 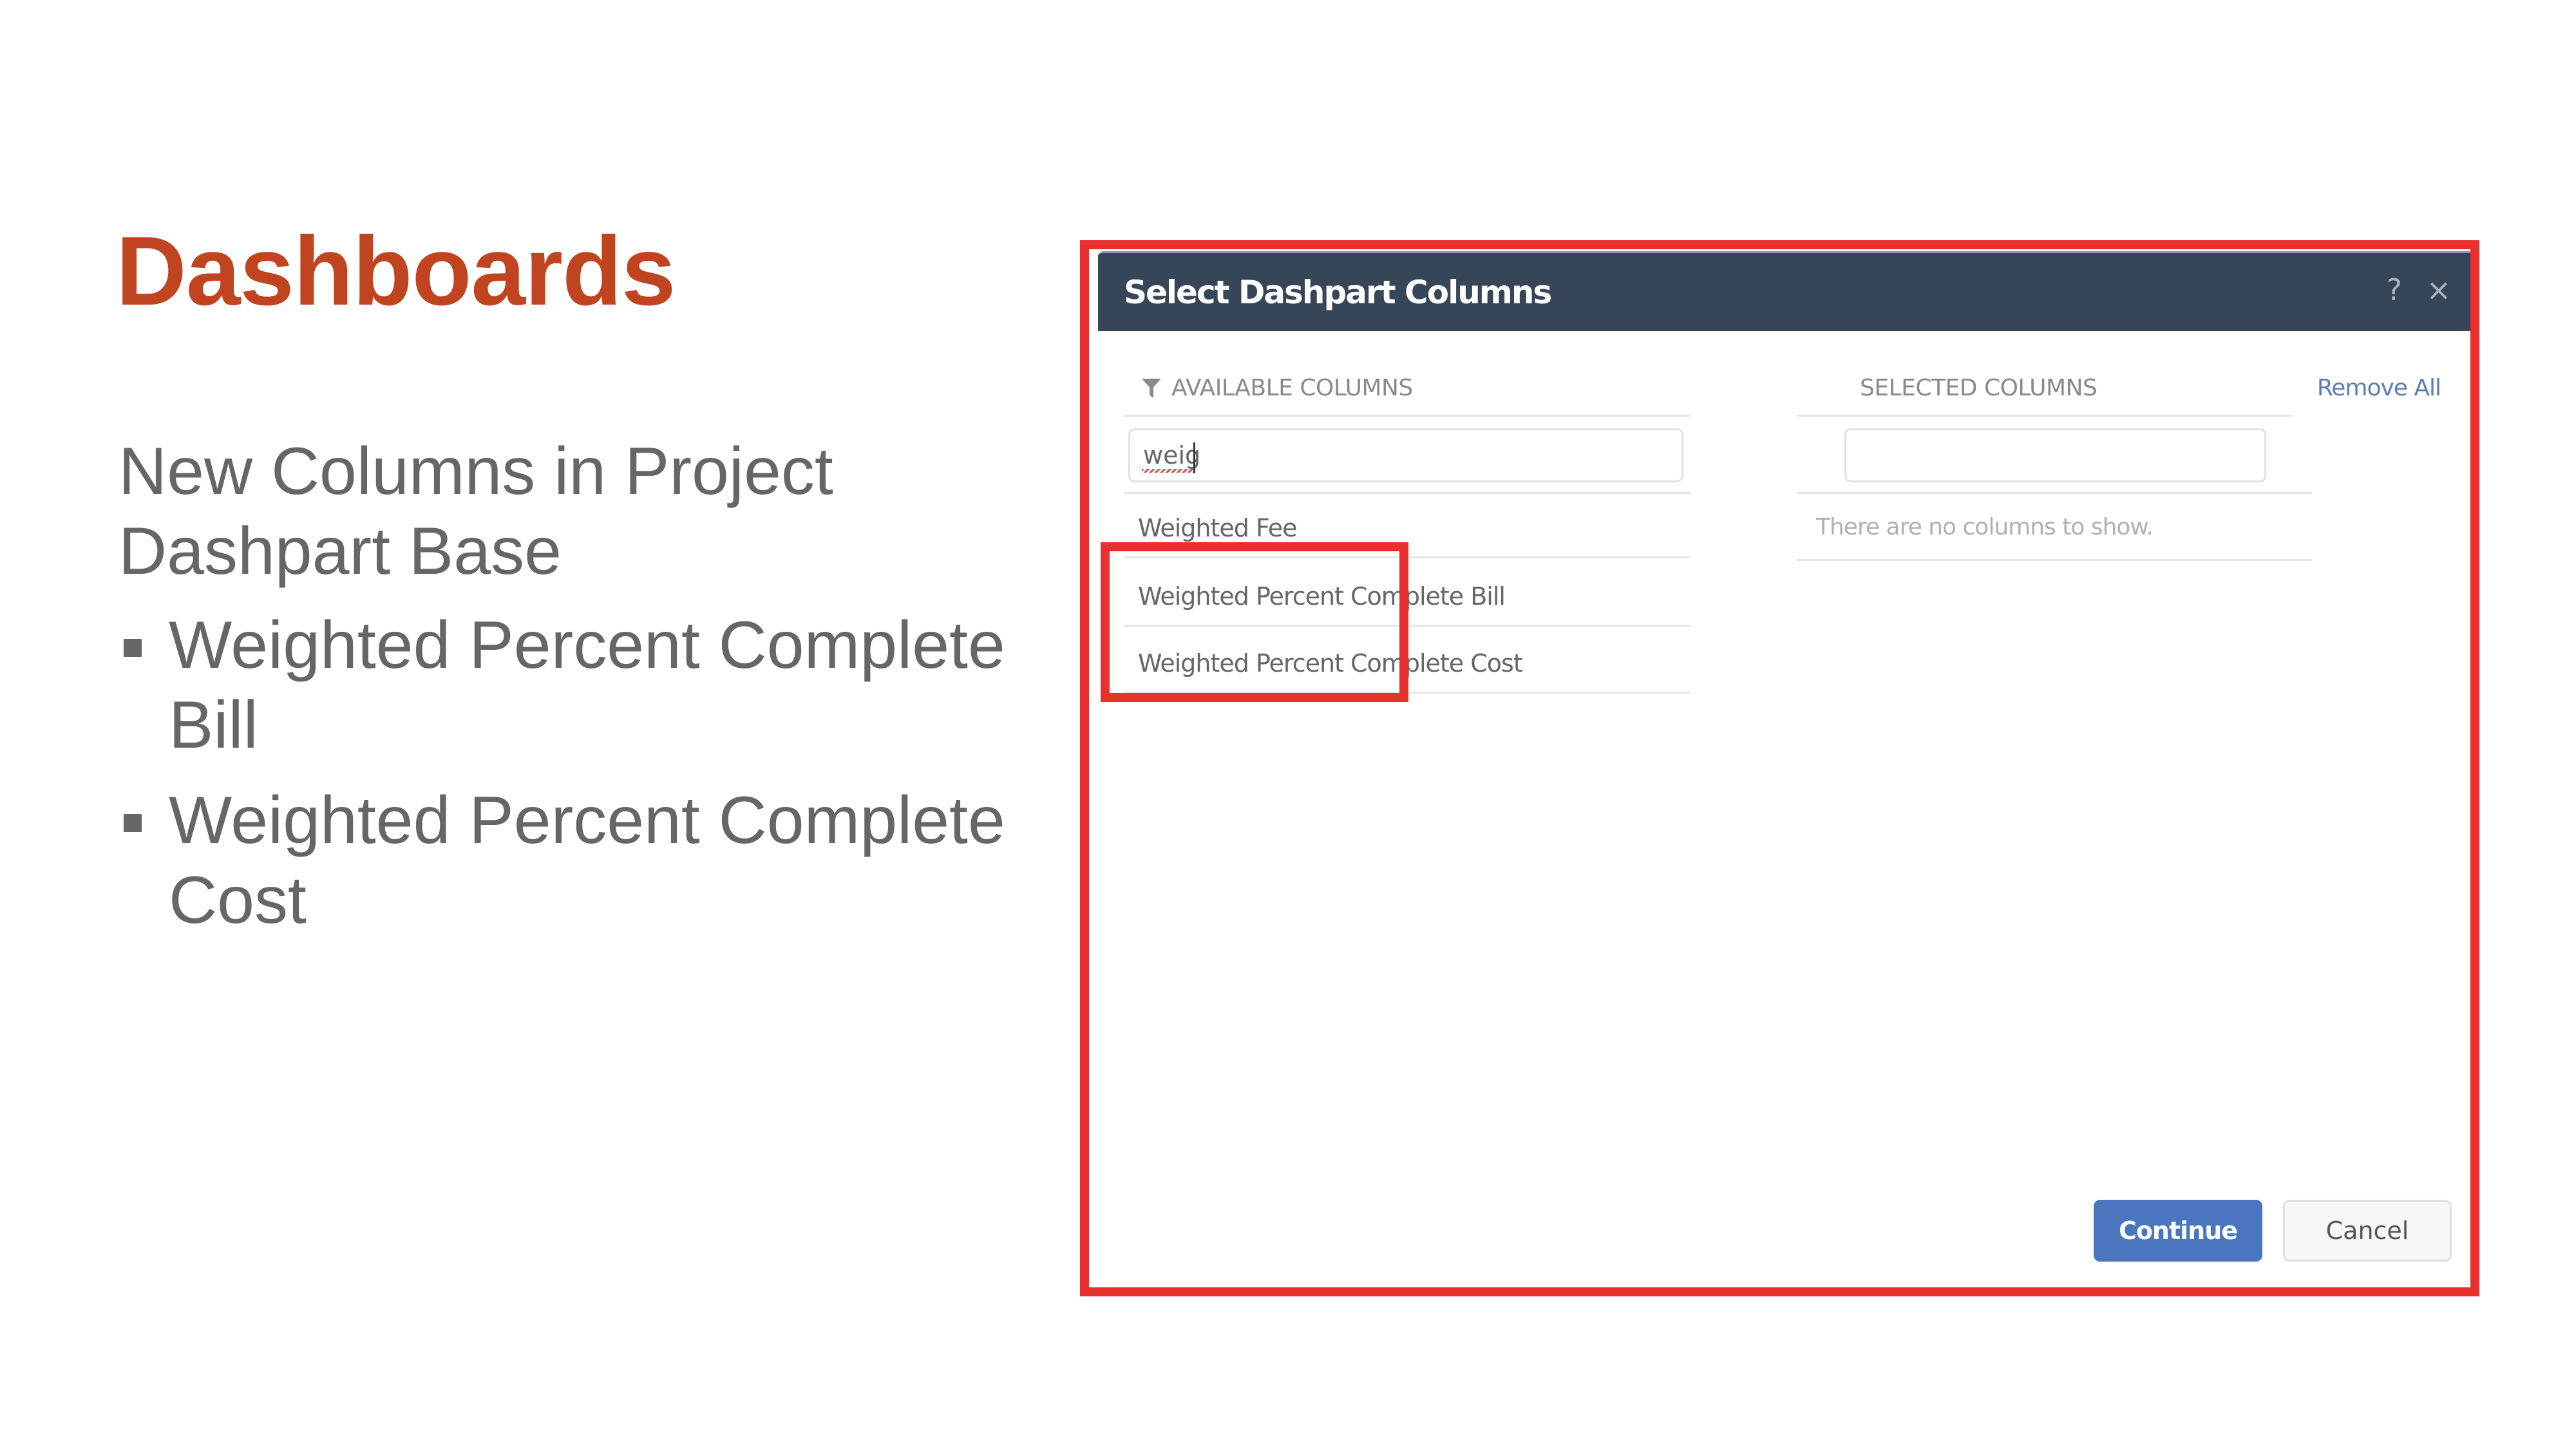 I want to click on bullet-item: Weighted Percent Complete Cost, so click(x=601, y=860).